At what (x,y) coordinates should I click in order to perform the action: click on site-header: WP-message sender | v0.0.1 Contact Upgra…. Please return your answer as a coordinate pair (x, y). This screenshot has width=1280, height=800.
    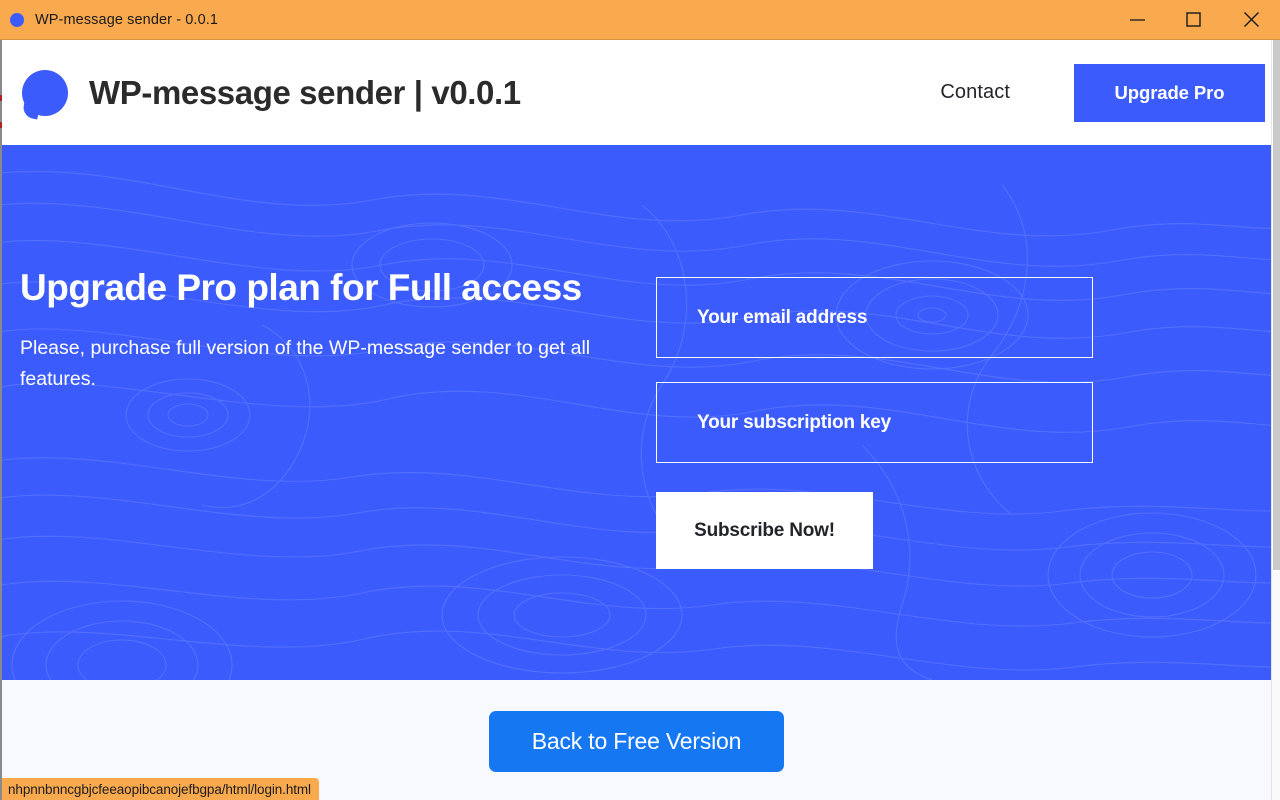
    Looking at the image, I should click on (636, 92).